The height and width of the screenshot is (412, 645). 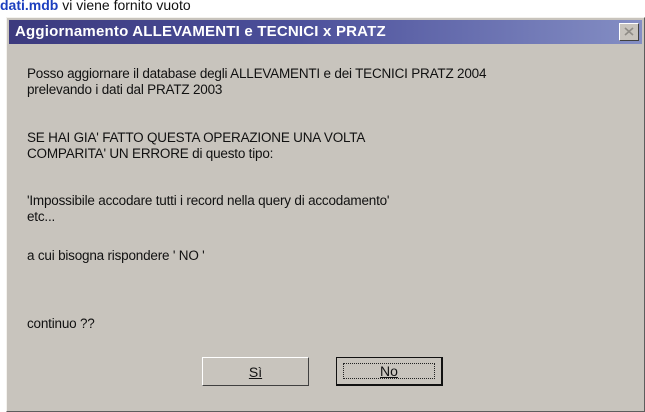 I want to click on yes-button-label: Sì, so click(x=255, y=371).